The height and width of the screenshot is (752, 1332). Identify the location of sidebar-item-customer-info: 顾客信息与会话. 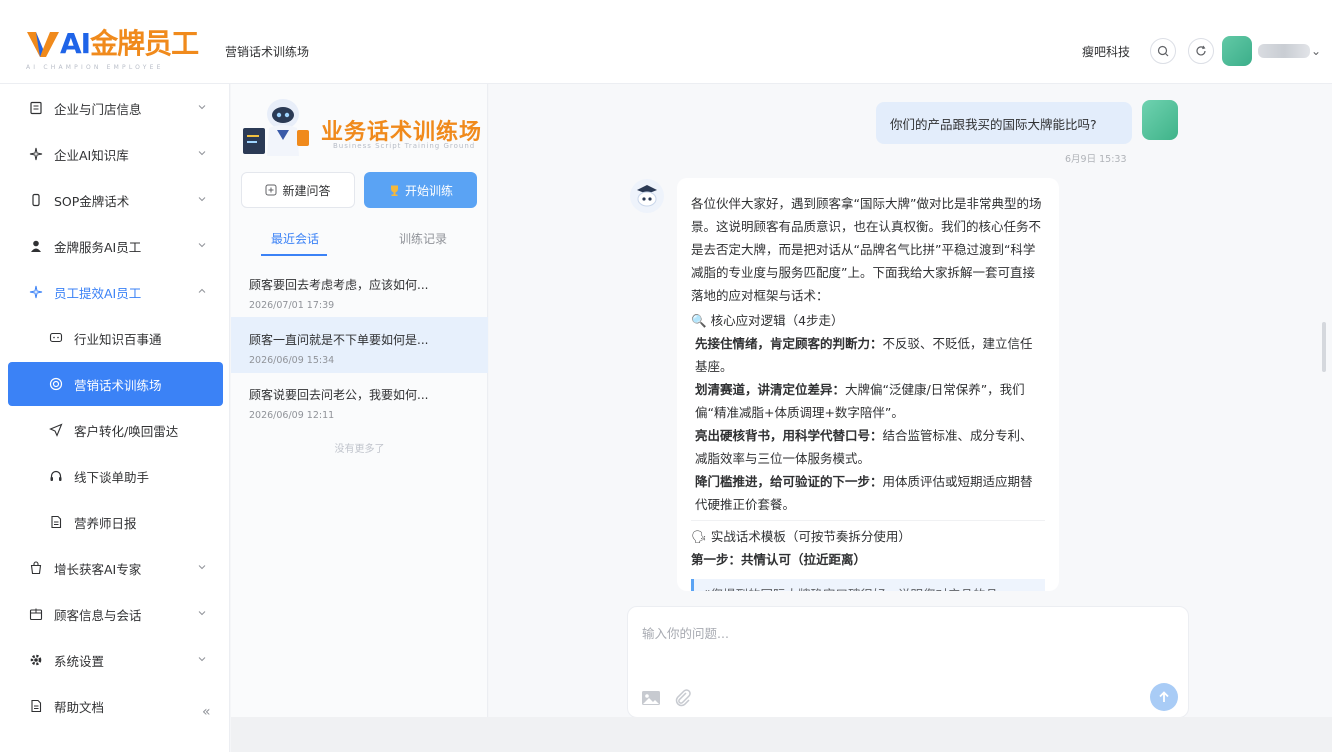
(115, 614).